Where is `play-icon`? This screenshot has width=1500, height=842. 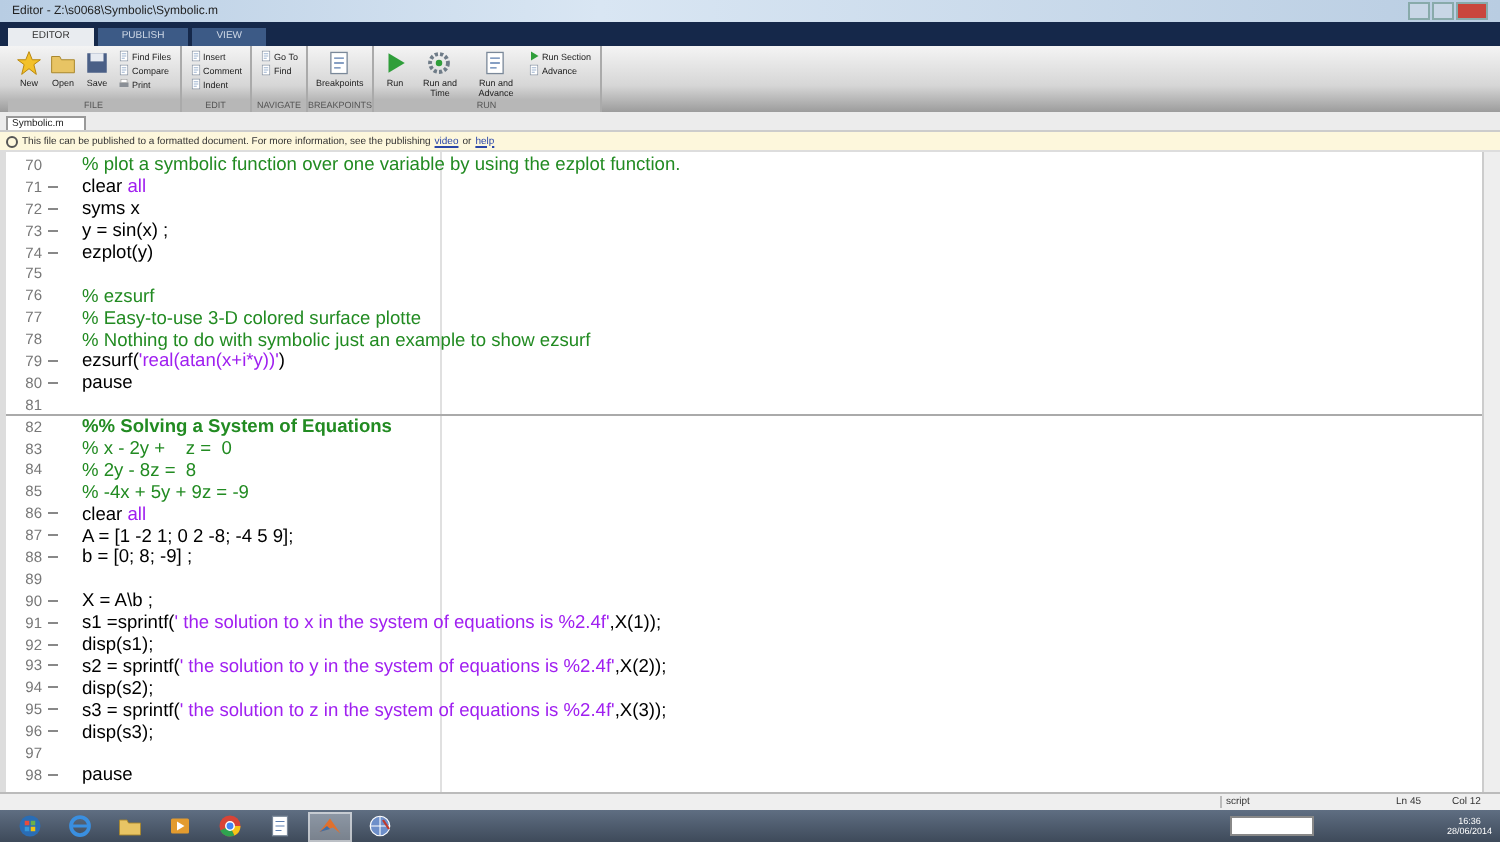 play-icon is located at coordinates (533, 56).